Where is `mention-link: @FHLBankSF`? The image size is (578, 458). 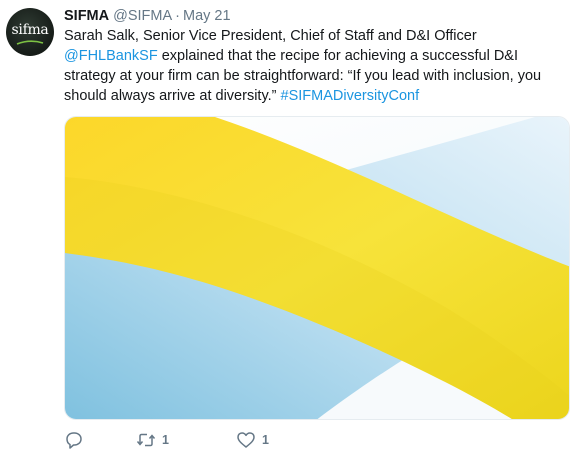
mention-link: @FHLBankSF is located at coordinates (111, 56).